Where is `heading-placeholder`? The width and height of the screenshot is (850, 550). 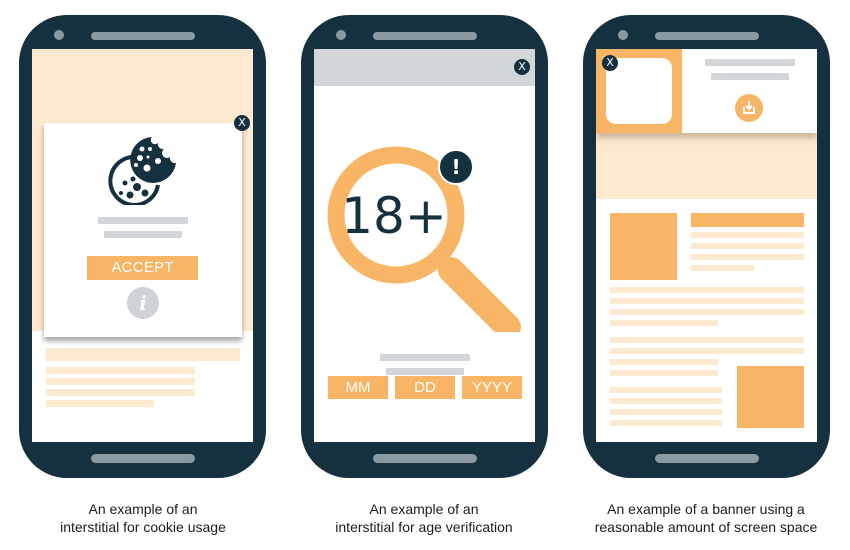
heading-placeholder is located at coordinates (747, 220).